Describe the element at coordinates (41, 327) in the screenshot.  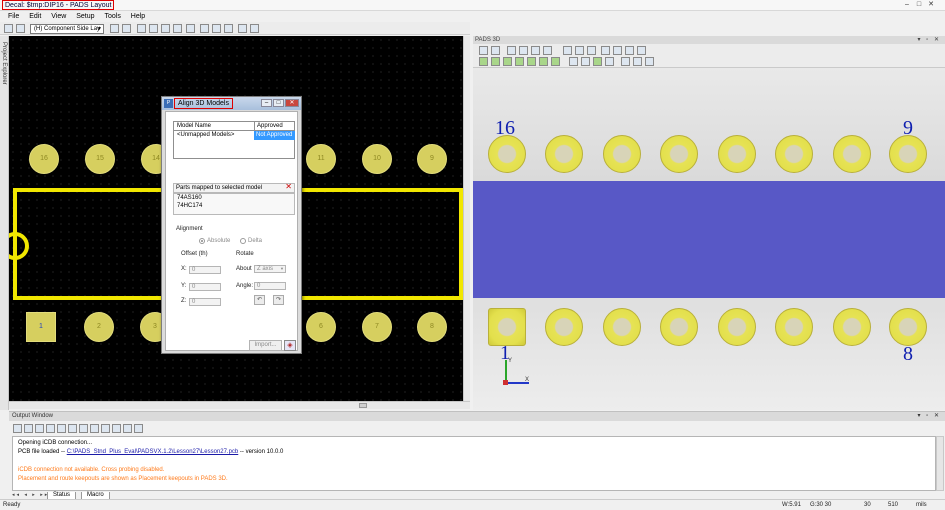
I see `pad-1: 1` at that location.